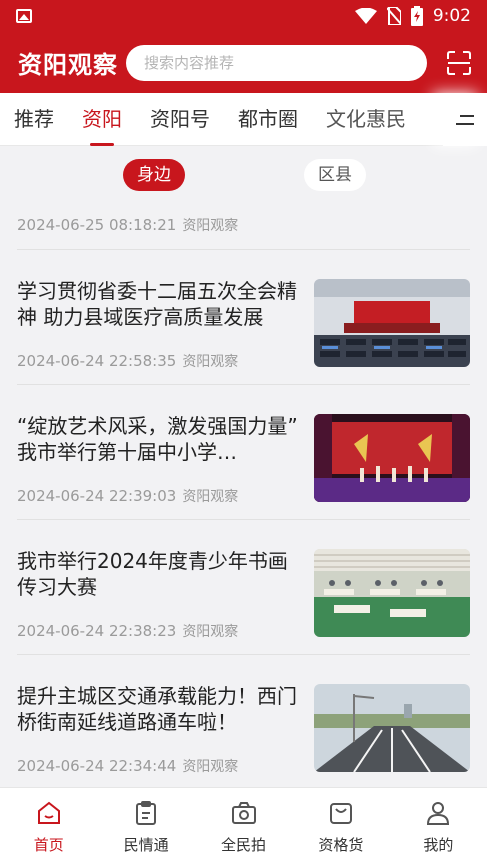 This screenshot has width=487, height=865. I want to click on top-bar: 9:02 资阳观察 搜索内容推荐, so click(243, 46).